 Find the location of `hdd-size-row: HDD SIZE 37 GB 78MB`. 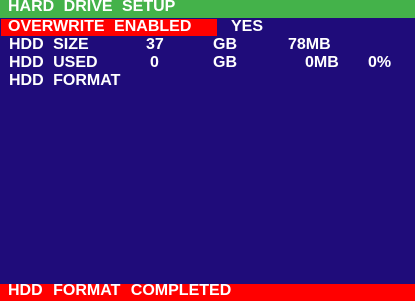

hdd-size-row: HDD SIZE 37 GB 78MB is located at coordinates (207, 45).